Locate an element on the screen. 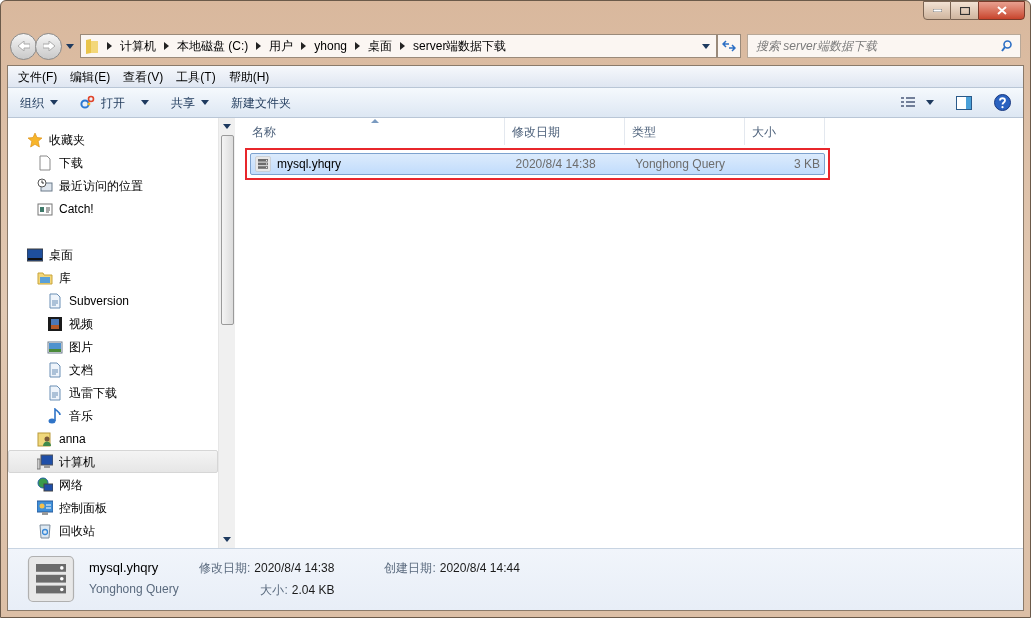 The image size is (1031, 618). breadcrumb-item: 桌面 is located at coordinates (380, 46).